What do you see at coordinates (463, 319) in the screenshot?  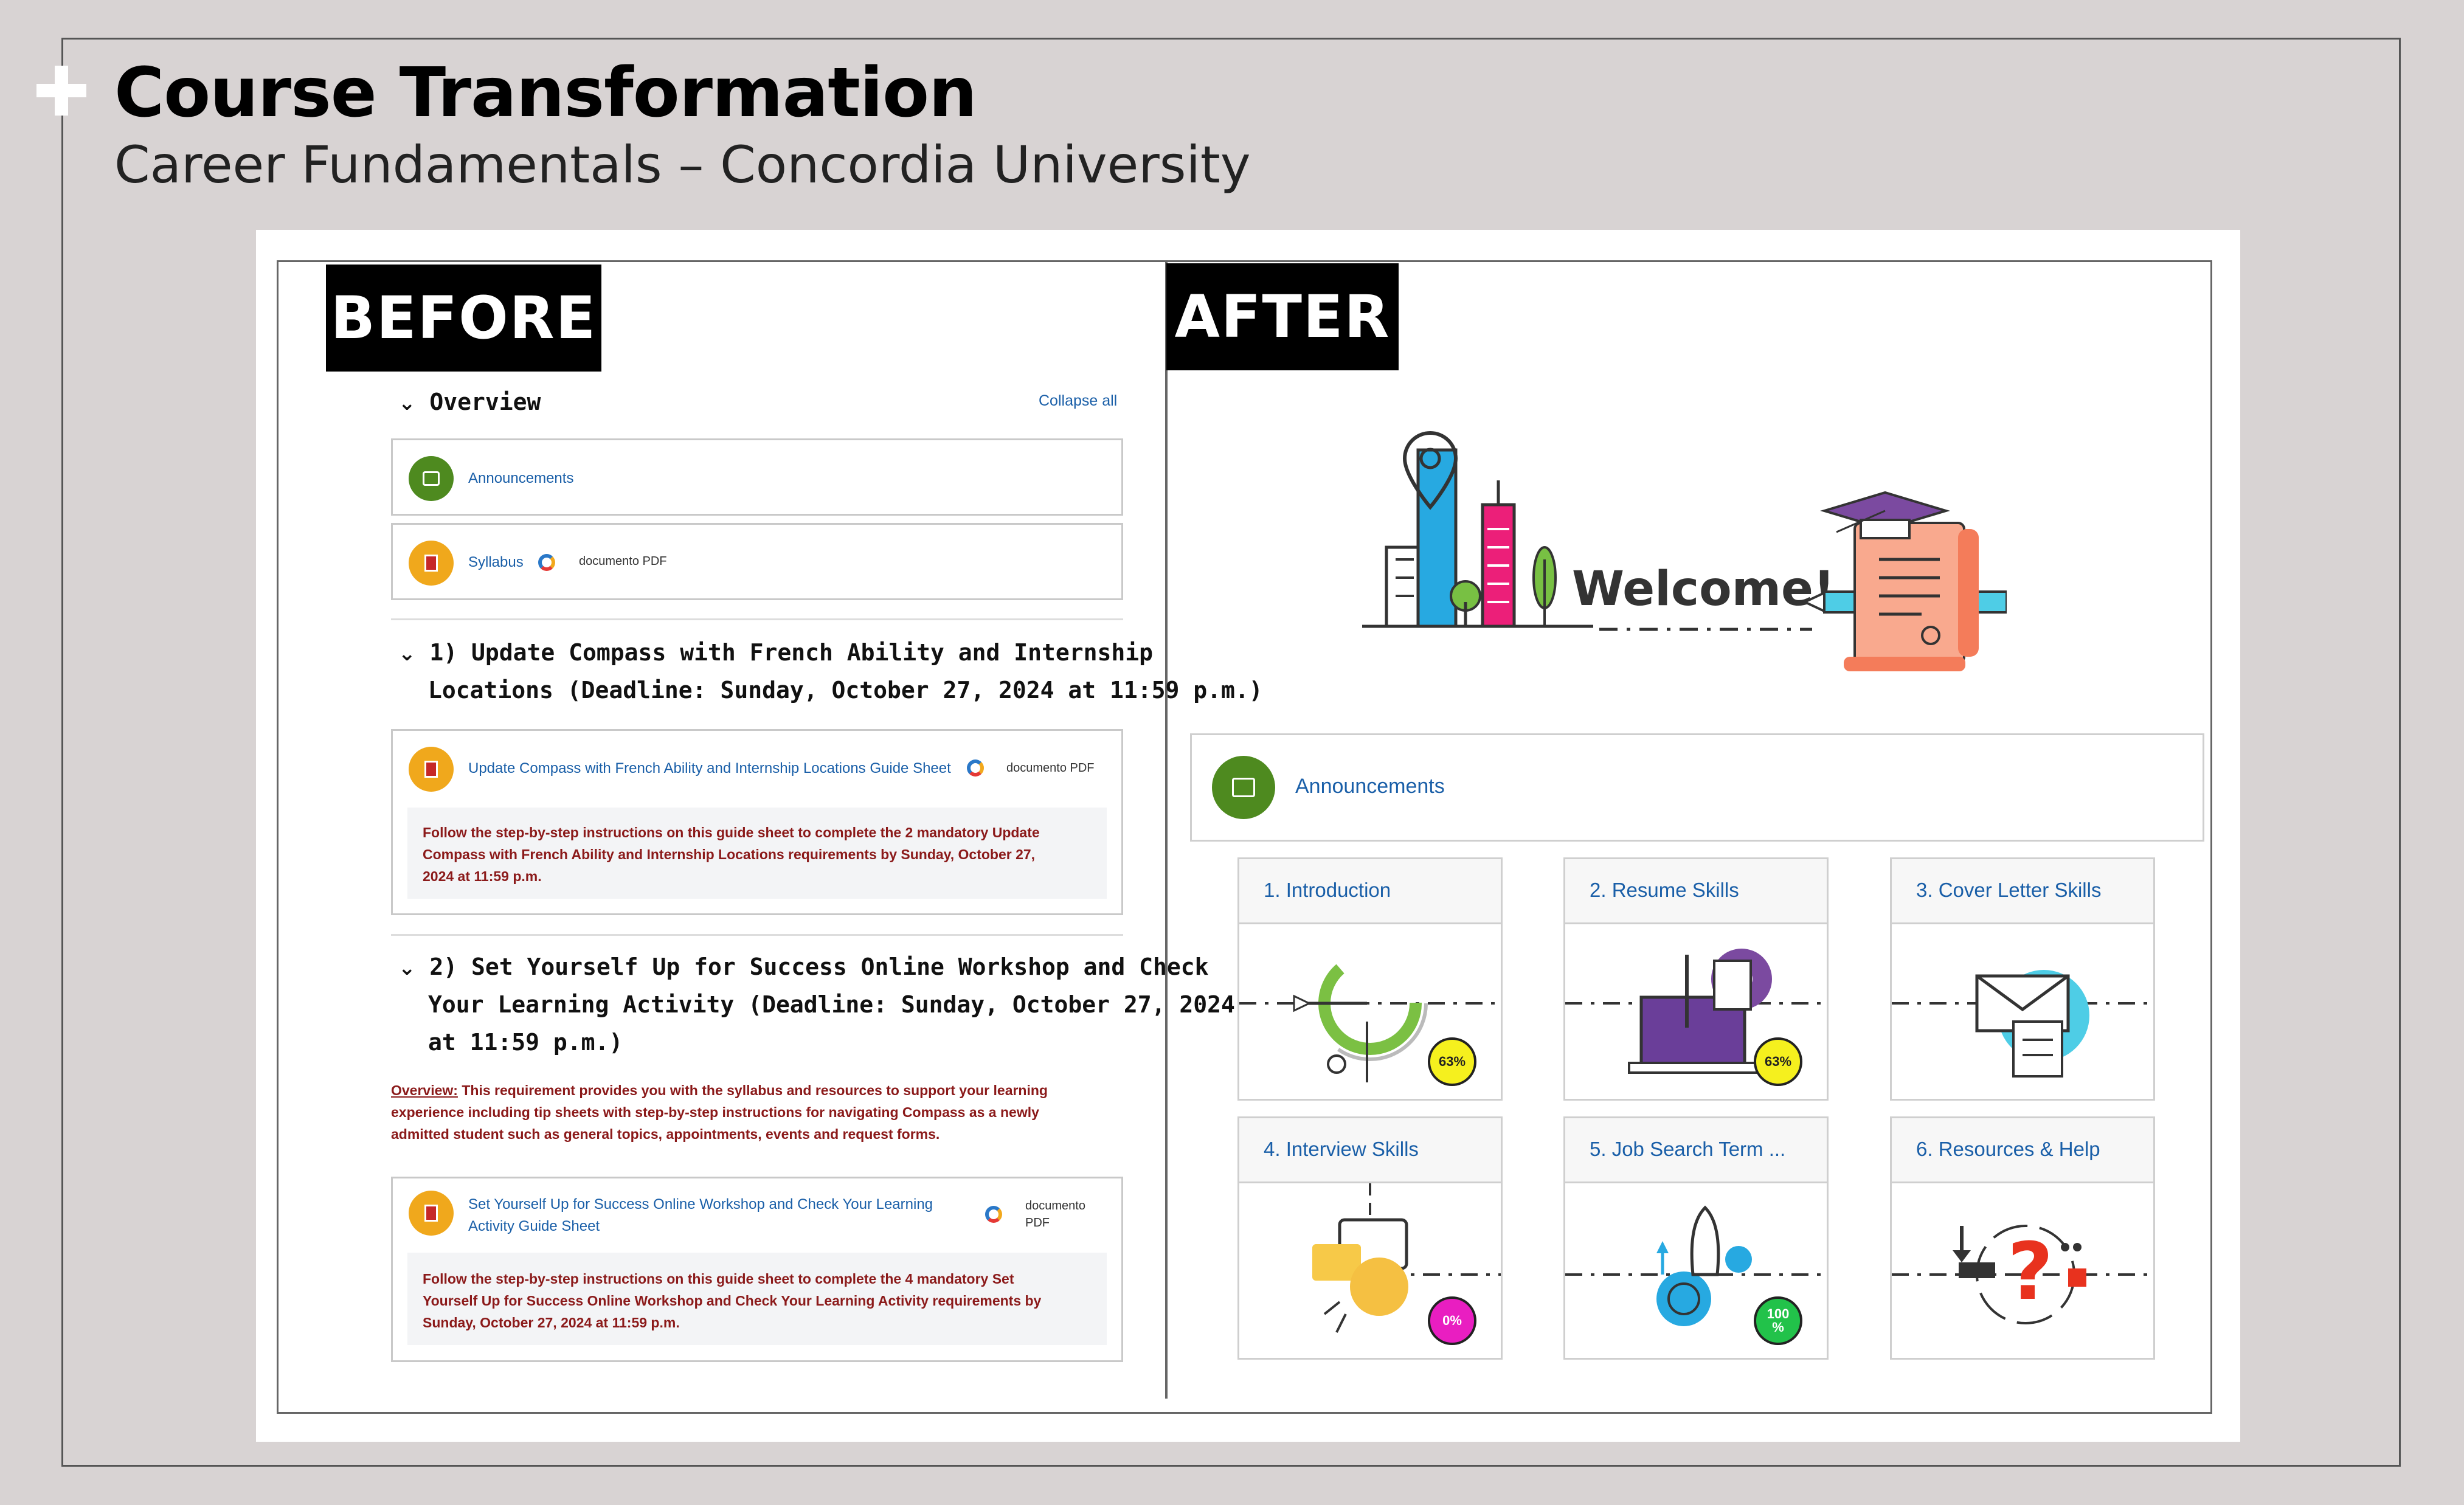 I see `before-tag: BEFORE` at bounding box center [463, 319].